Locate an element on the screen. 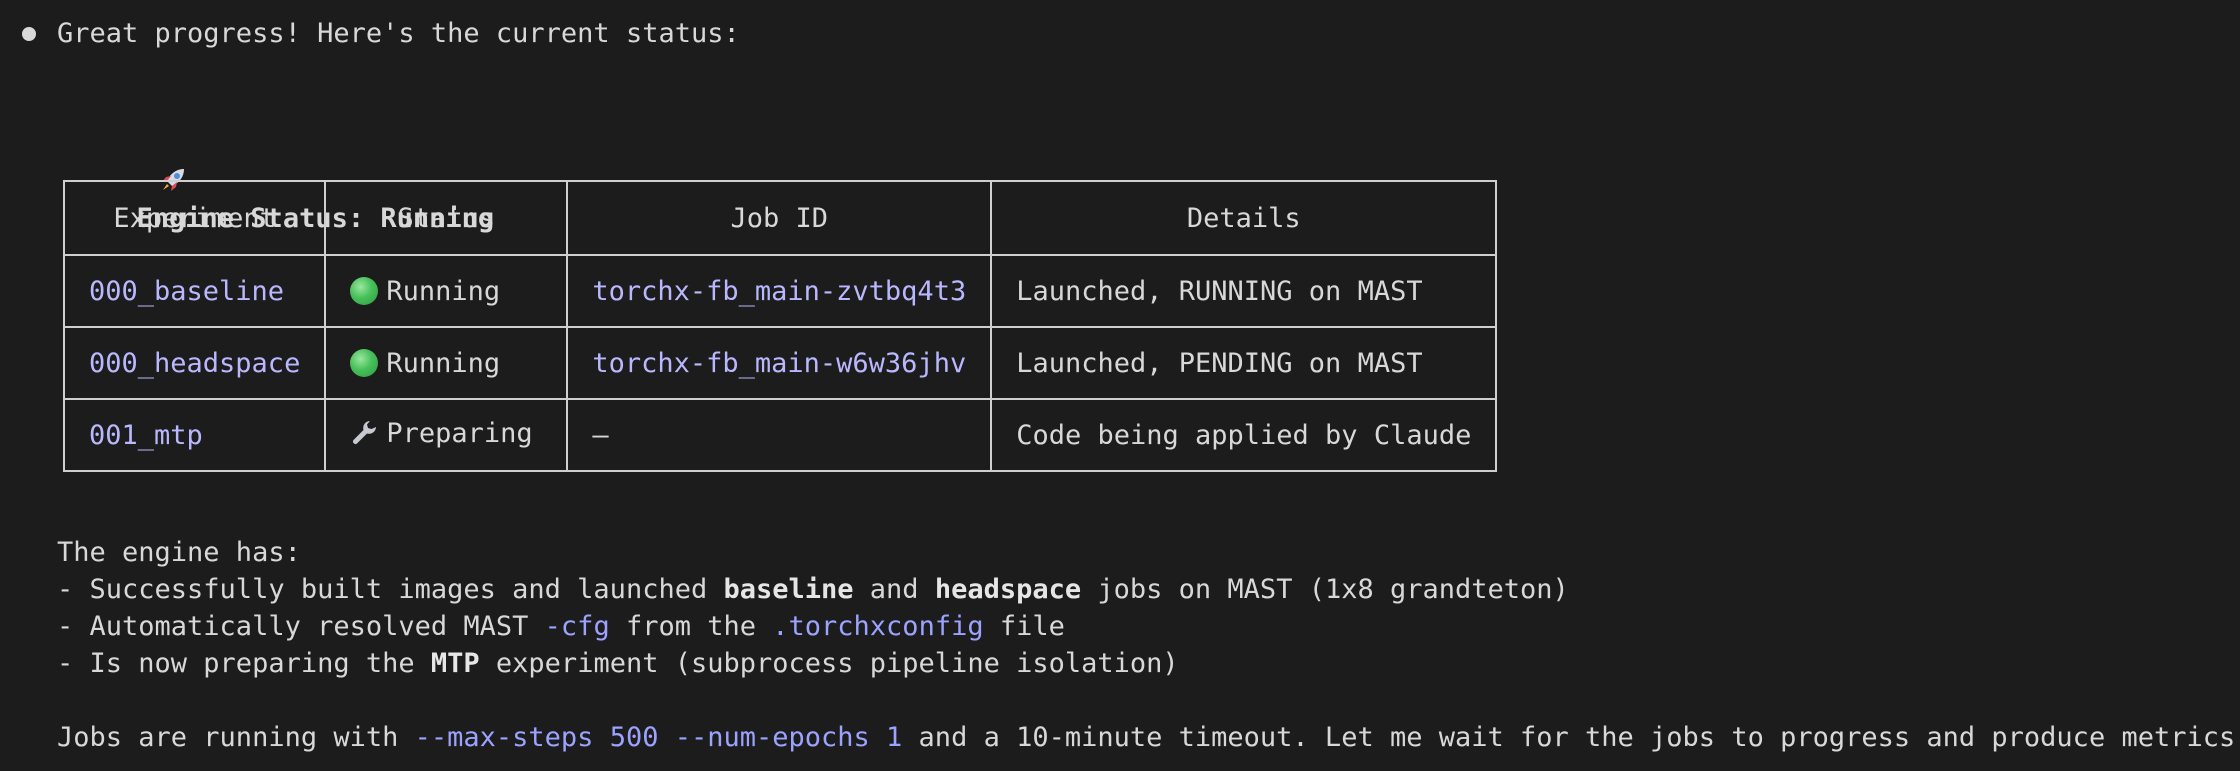 Image resolution: width=2240 pixels, height=771 pixels. text-segment: Jobs are running with is located at coordinates (236, 737).